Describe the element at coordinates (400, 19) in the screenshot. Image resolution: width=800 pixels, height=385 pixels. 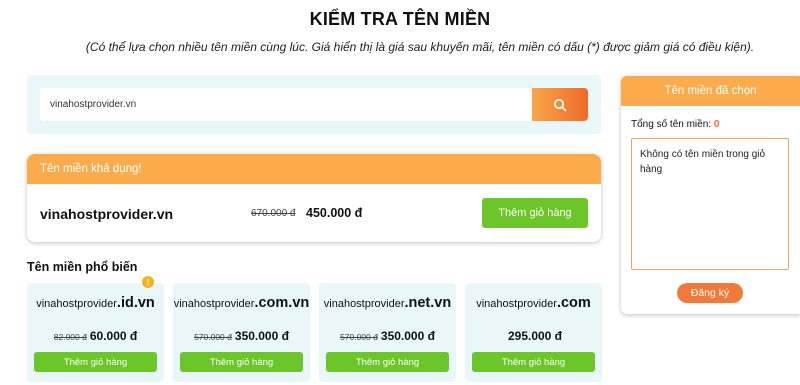
I see `page-title: KIỂM TRA TÊN MIỀN` at that location.